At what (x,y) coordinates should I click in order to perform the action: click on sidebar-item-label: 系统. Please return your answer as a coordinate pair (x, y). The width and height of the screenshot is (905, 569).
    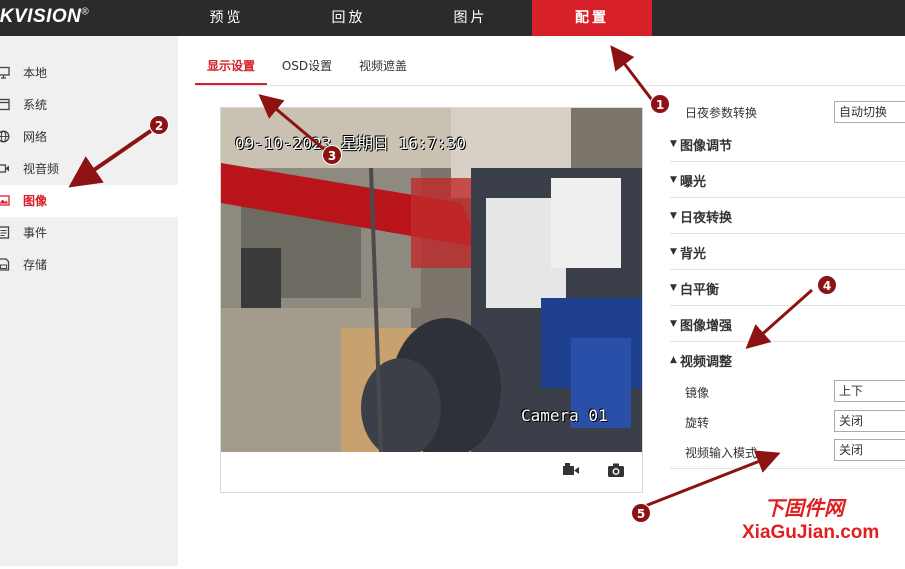
    Looking at the image, I should click on (35, 105).